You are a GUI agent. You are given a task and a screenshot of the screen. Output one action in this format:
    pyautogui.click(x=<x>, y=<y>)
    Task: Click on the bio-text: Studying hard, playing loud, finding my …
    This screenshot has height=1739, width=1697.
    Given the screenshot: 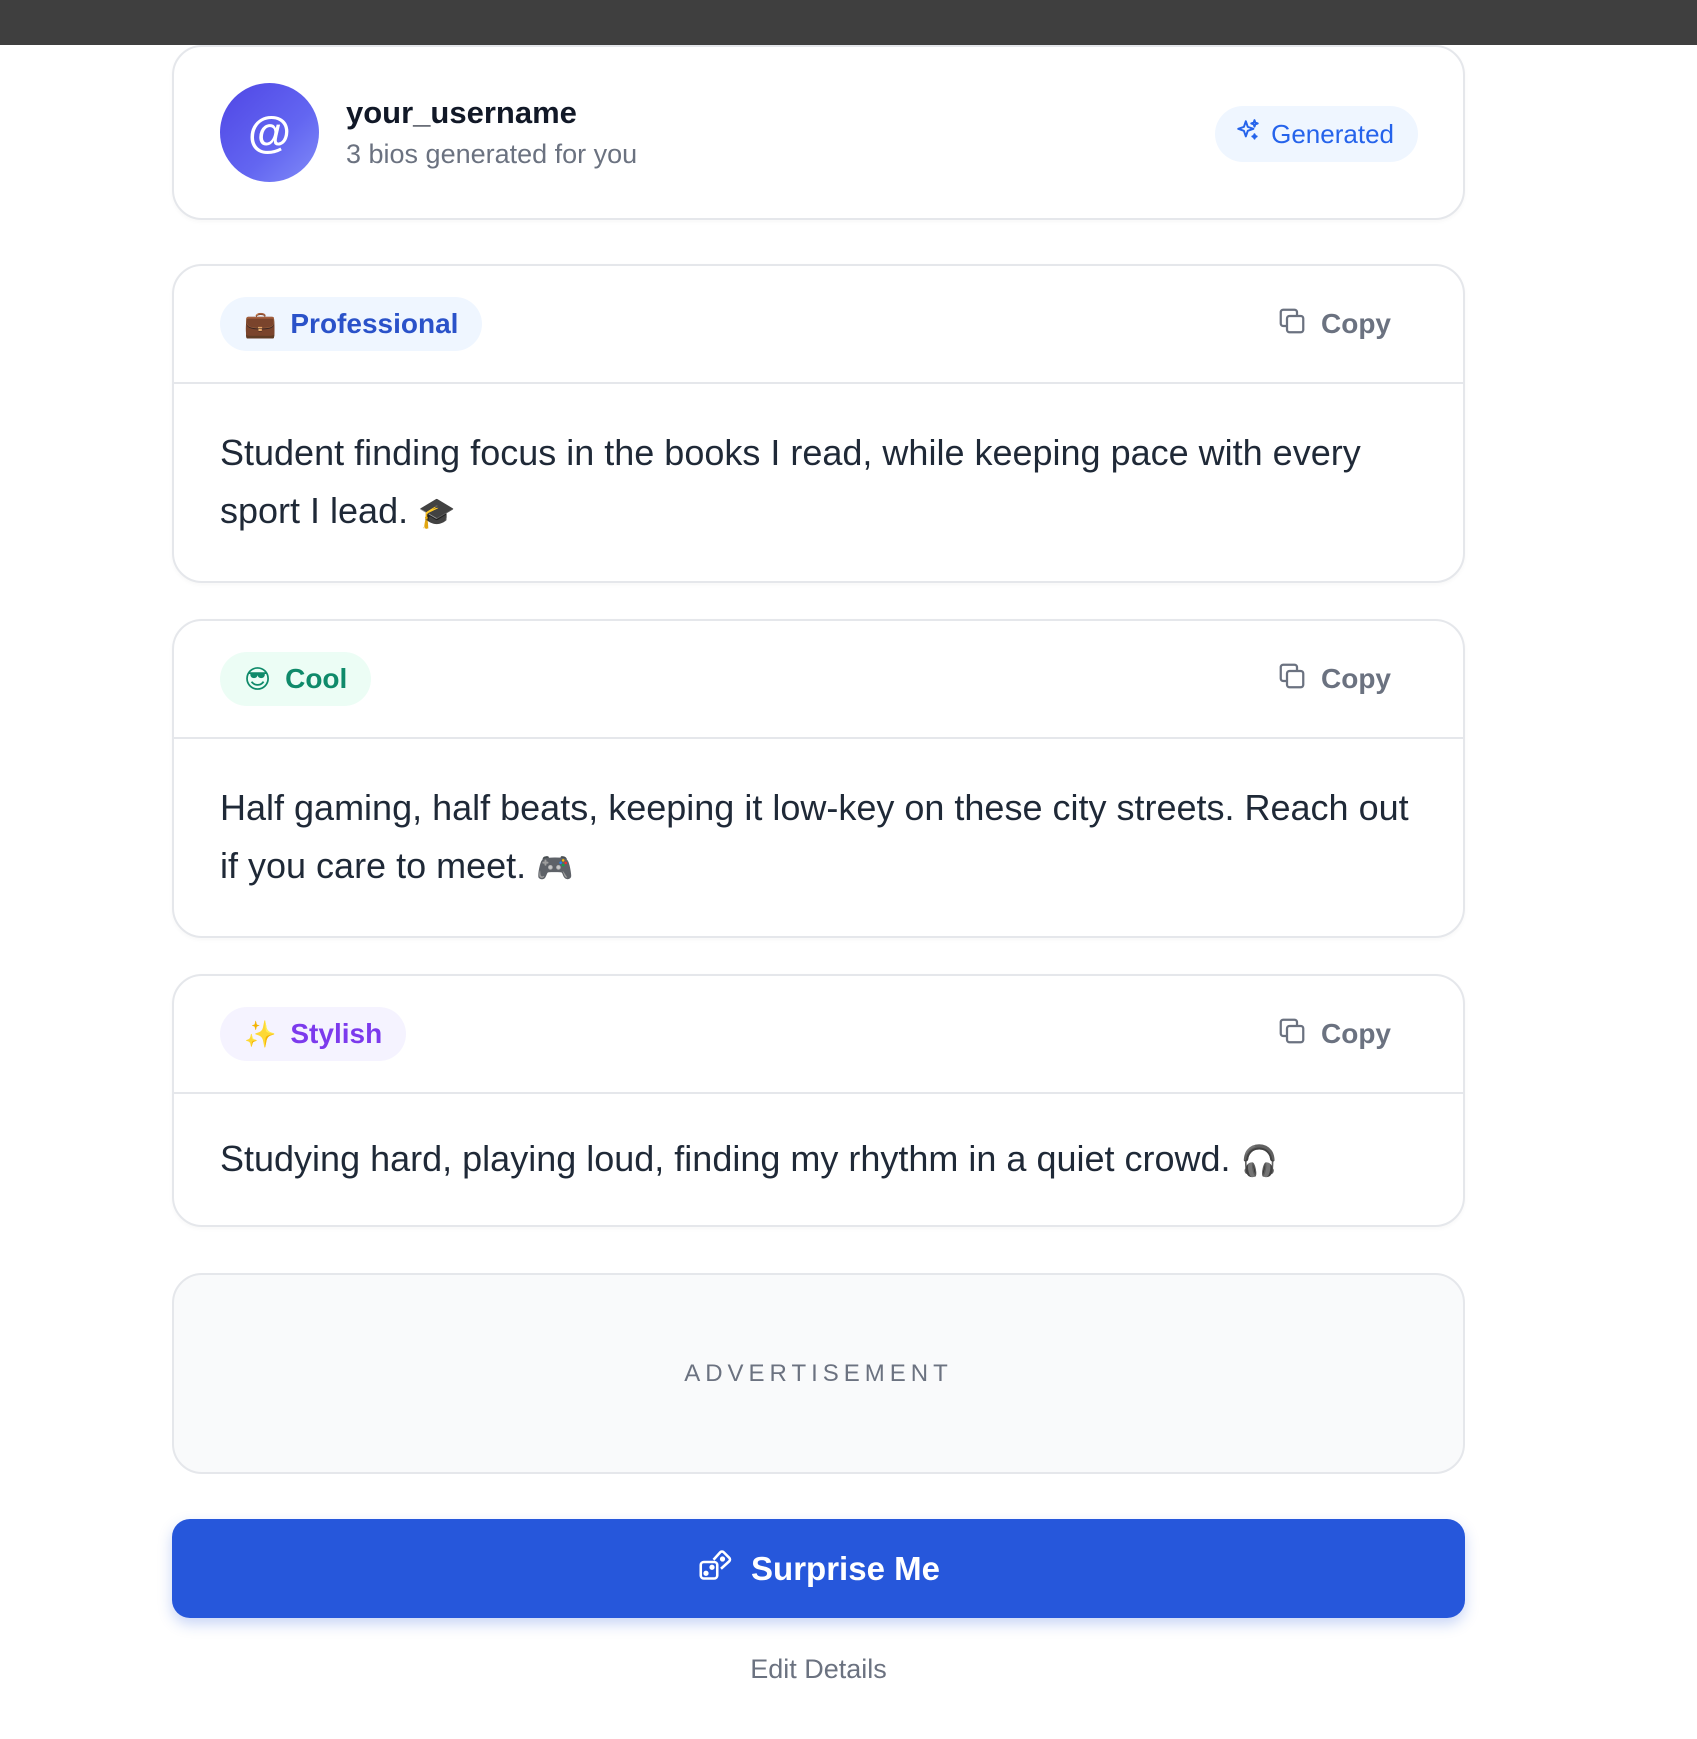 What is the action you would take?
    pyautogui.click(x=818, y=1159)
    